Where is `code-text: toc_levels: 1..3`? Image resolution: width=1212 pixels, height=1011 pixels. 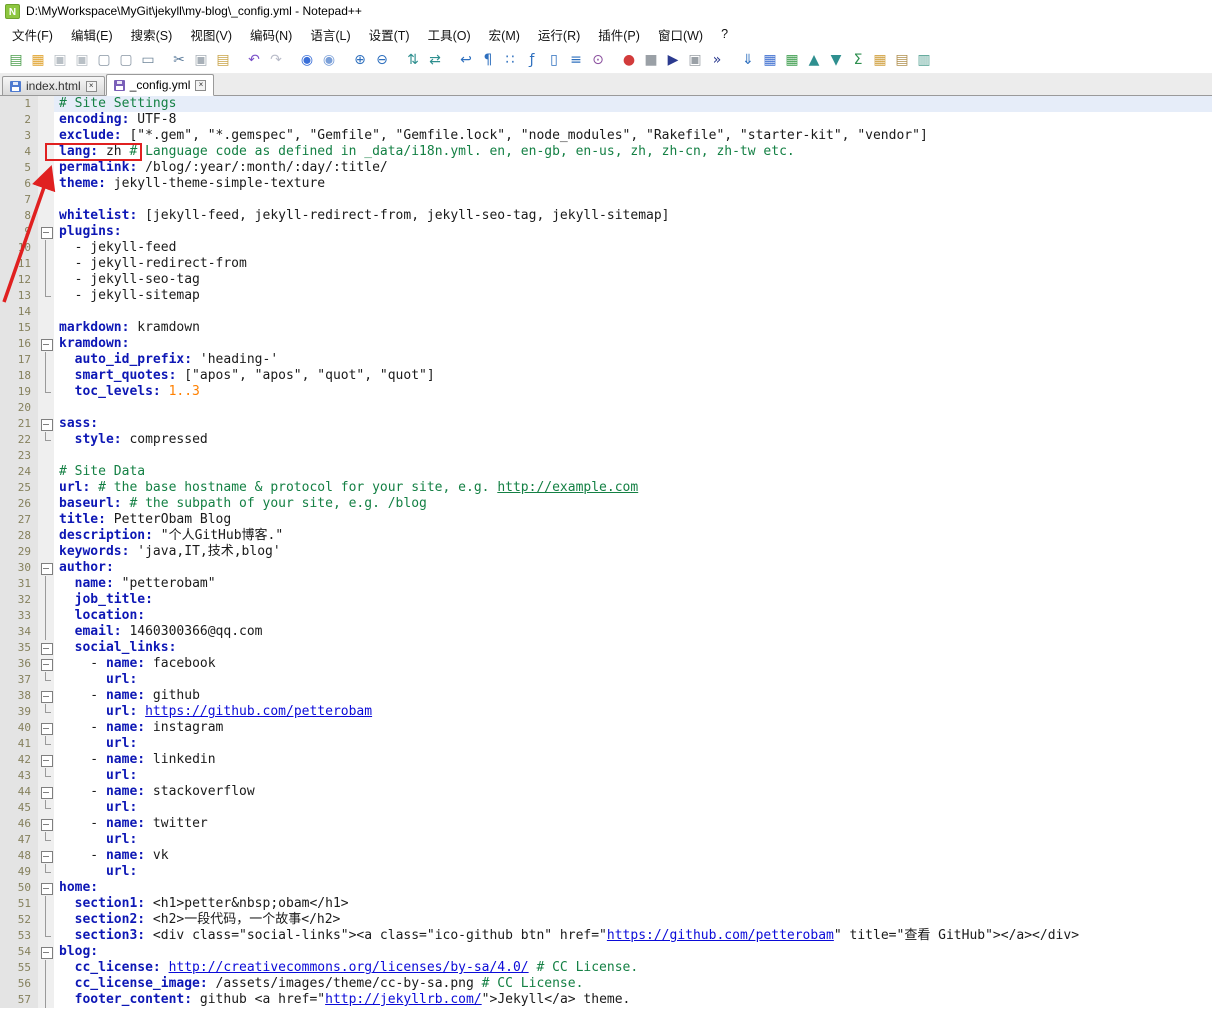 code-text: toc_levels: 1..3 is located at coordinates (633, 392).